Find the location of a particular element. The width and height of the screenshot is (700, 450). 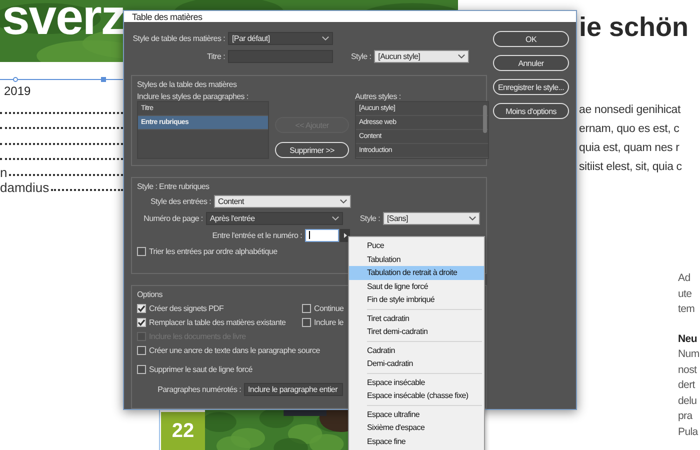

dialog-button: Moins d'options is located at coordinates (531, 111).